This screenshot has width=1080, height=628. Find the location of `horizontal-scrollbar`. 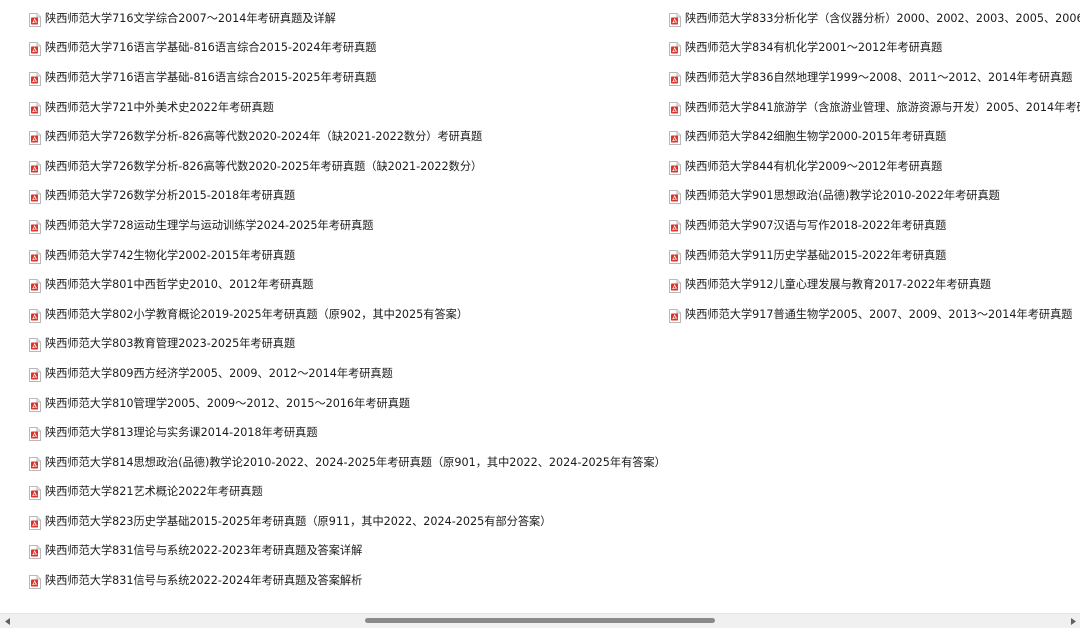

horizontal-scrollbar is located at coordinates (540, 620).